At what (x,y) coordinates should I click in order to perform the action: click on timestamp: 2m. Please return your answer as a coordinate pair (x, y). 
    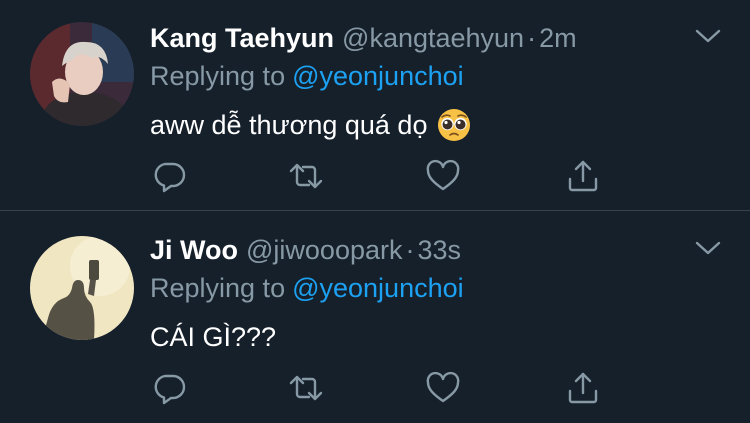
    Looking at the image, I should click on (558, 38).